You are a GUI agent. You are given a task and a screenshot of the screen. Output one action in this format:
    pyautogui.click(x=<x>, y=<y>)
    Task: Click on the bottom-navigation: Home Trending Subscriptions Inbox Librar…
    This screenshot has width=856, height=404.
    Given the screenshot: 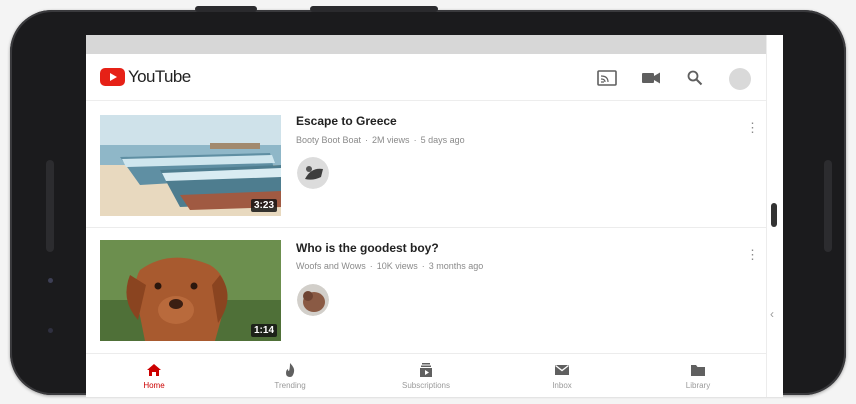 What is the action you would take?
    pyautogui.click(x=426, y=375)
    